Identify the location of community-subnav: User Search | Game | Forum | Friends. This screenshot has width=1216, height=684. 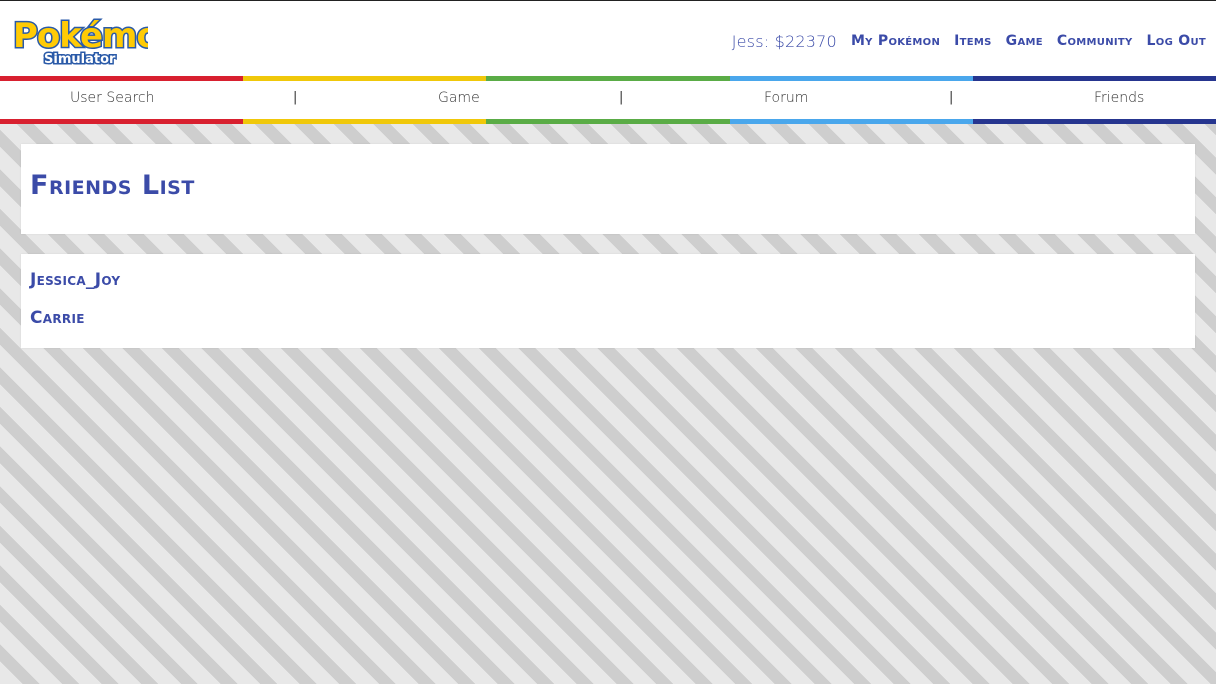
(608, 100).